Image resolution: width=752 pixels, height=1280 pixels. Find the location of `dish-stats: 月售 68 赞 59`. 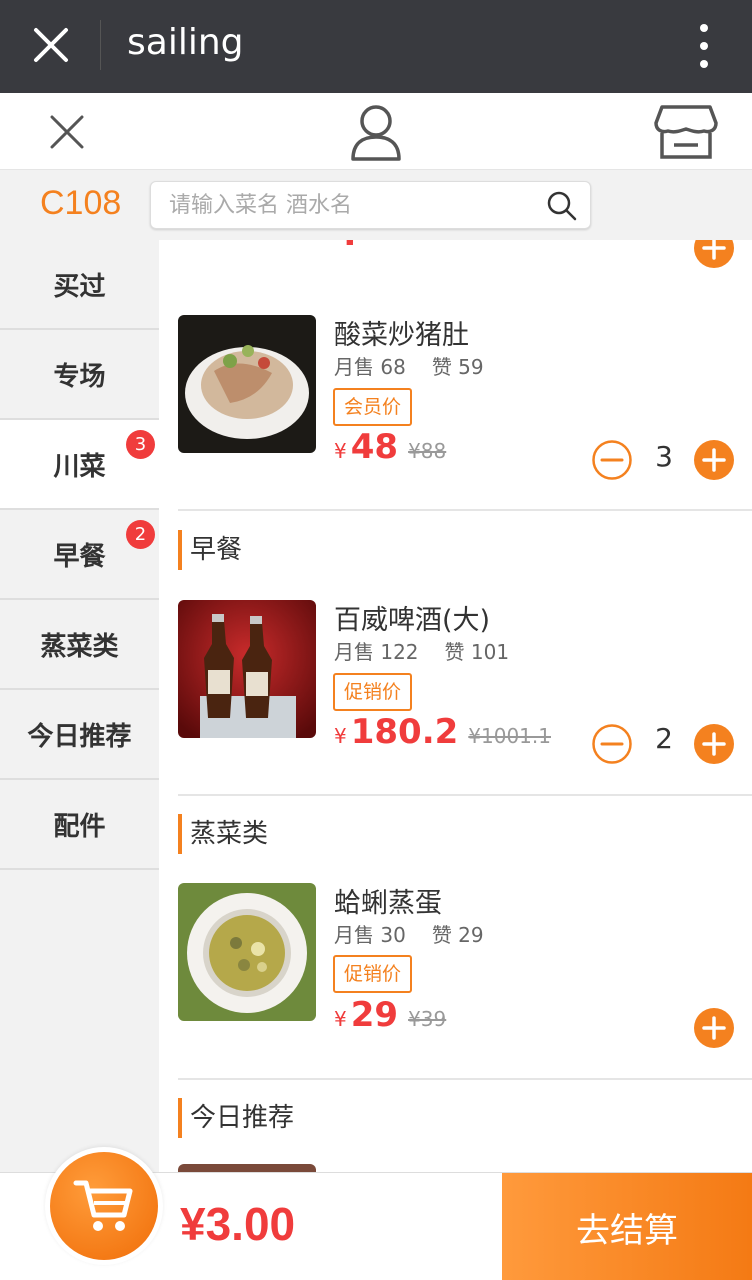

dish-stats: 月售 68 赞 59 is located at coordinates (409, 365).